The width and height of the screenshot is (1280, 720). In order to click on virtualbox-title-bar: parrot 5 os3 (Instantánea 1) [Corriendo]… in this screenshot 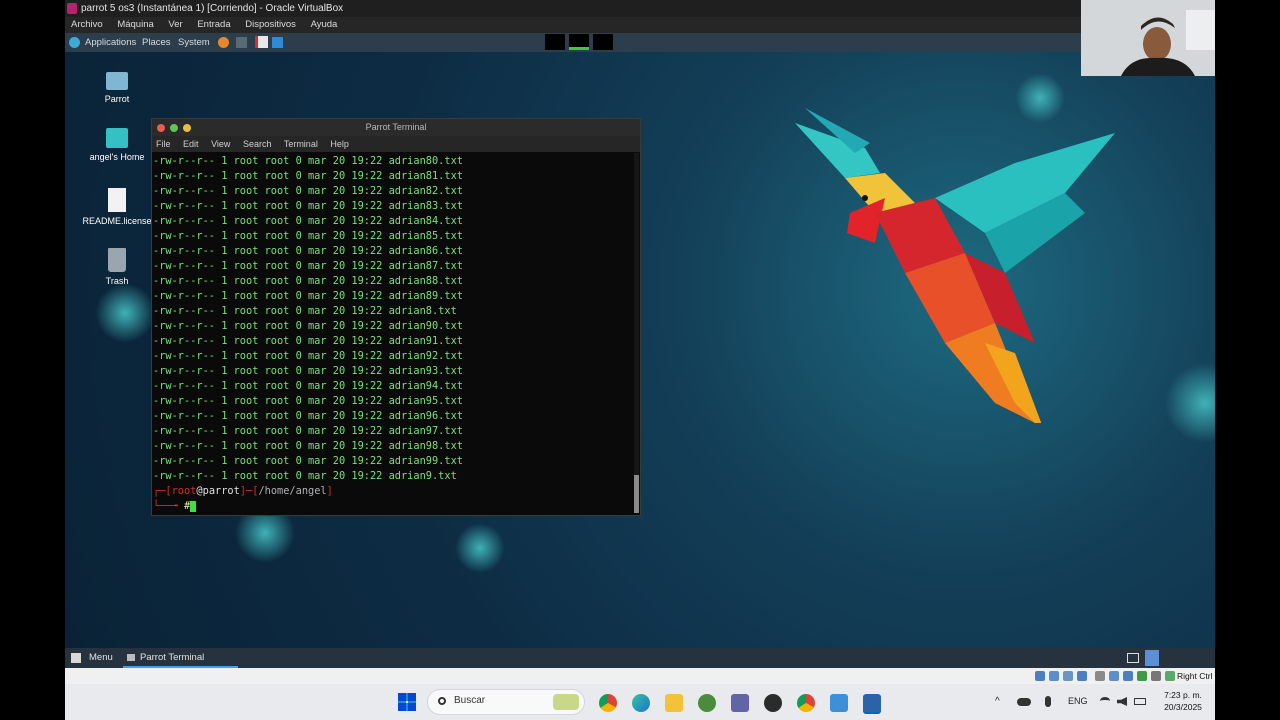, I will do `click(640, 8)`.